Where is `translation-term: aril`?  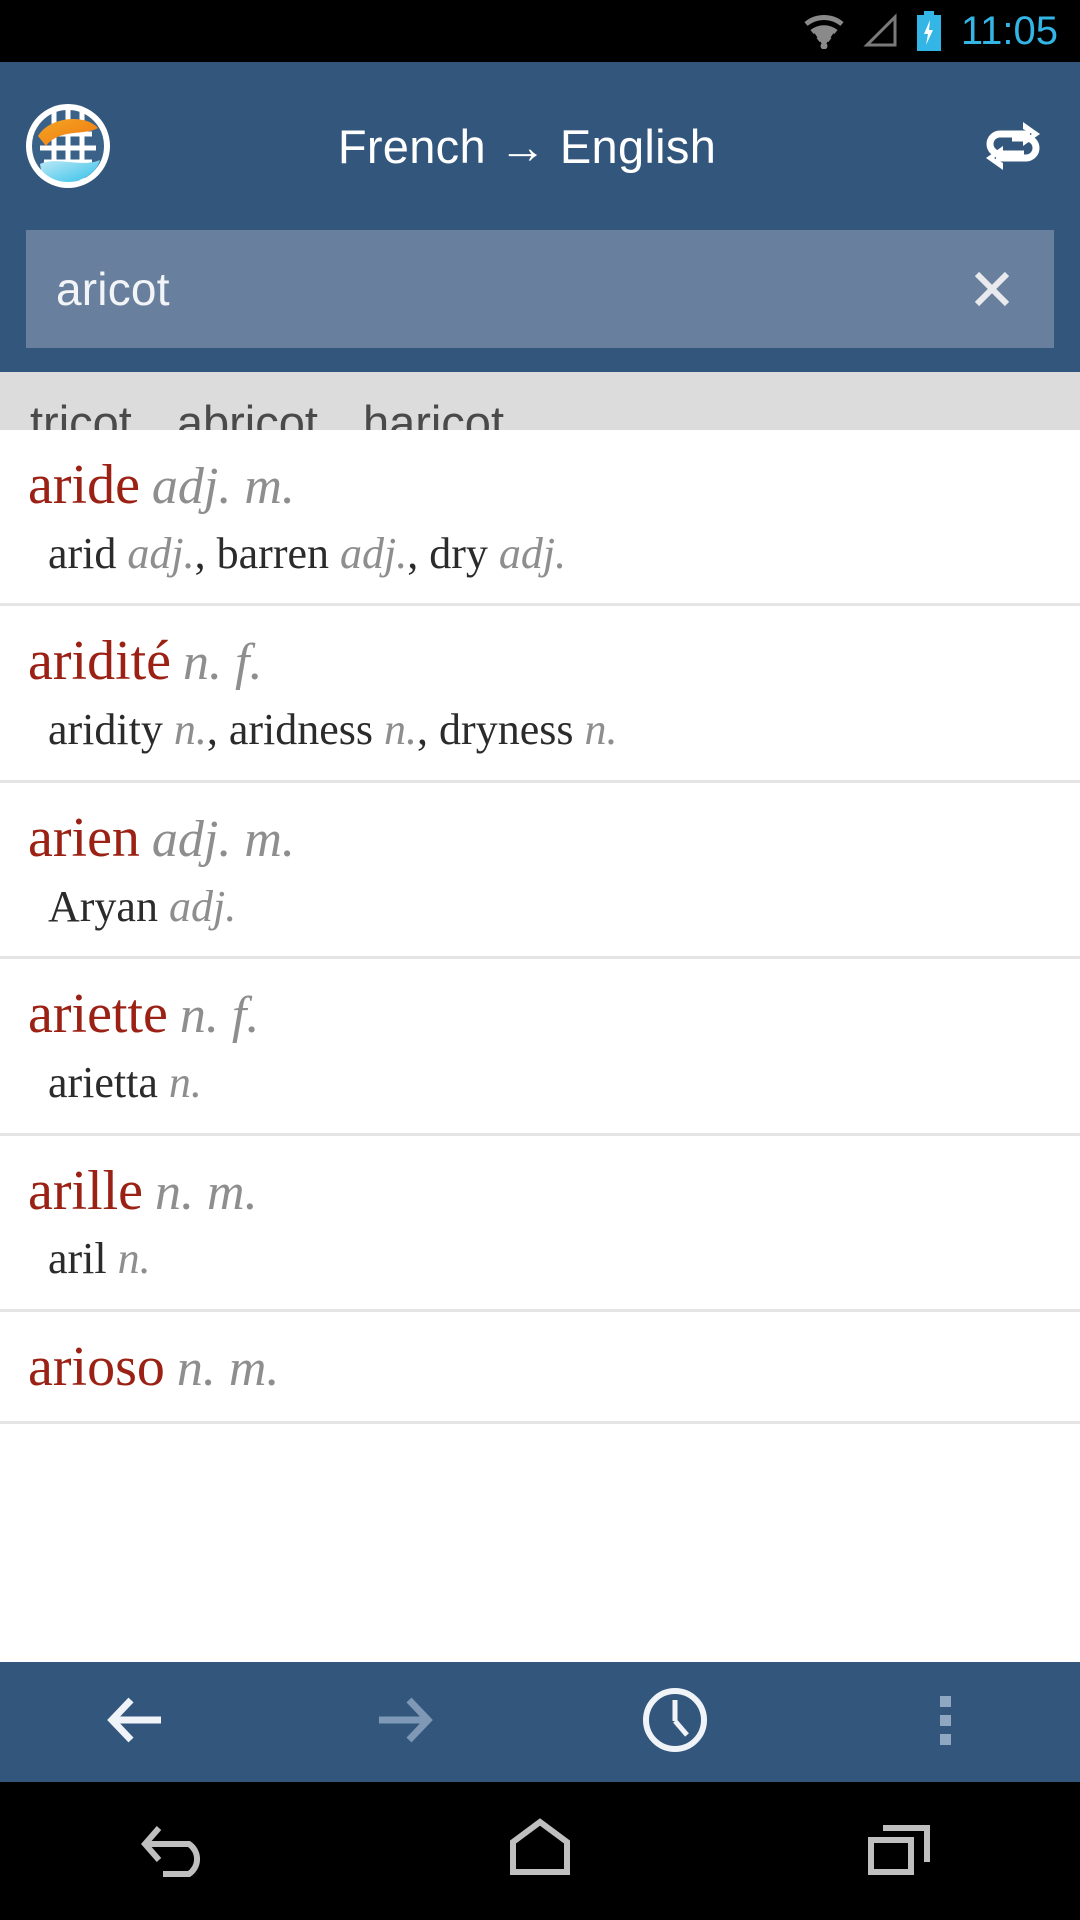 translation-term: aril is located at coordinates (77, 1259).